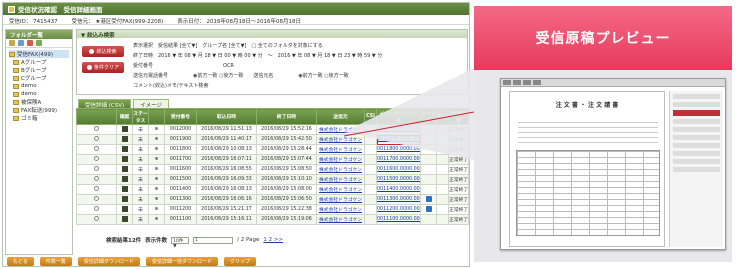  What do you see at coordinates (39, 78) in the screenshot?
I see `folder-item: Cグループ` at bounding box center [39, 78].